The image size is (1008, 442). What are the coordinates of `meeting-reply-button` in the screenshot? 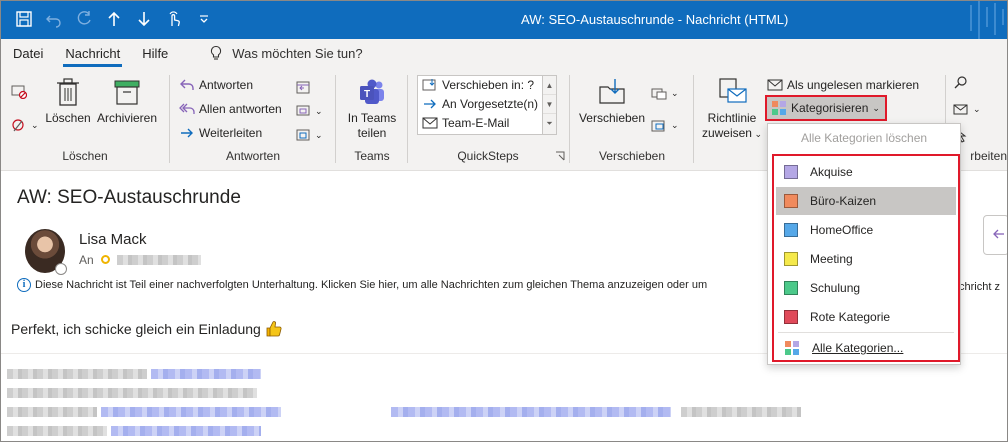 It's located at (303, 87).